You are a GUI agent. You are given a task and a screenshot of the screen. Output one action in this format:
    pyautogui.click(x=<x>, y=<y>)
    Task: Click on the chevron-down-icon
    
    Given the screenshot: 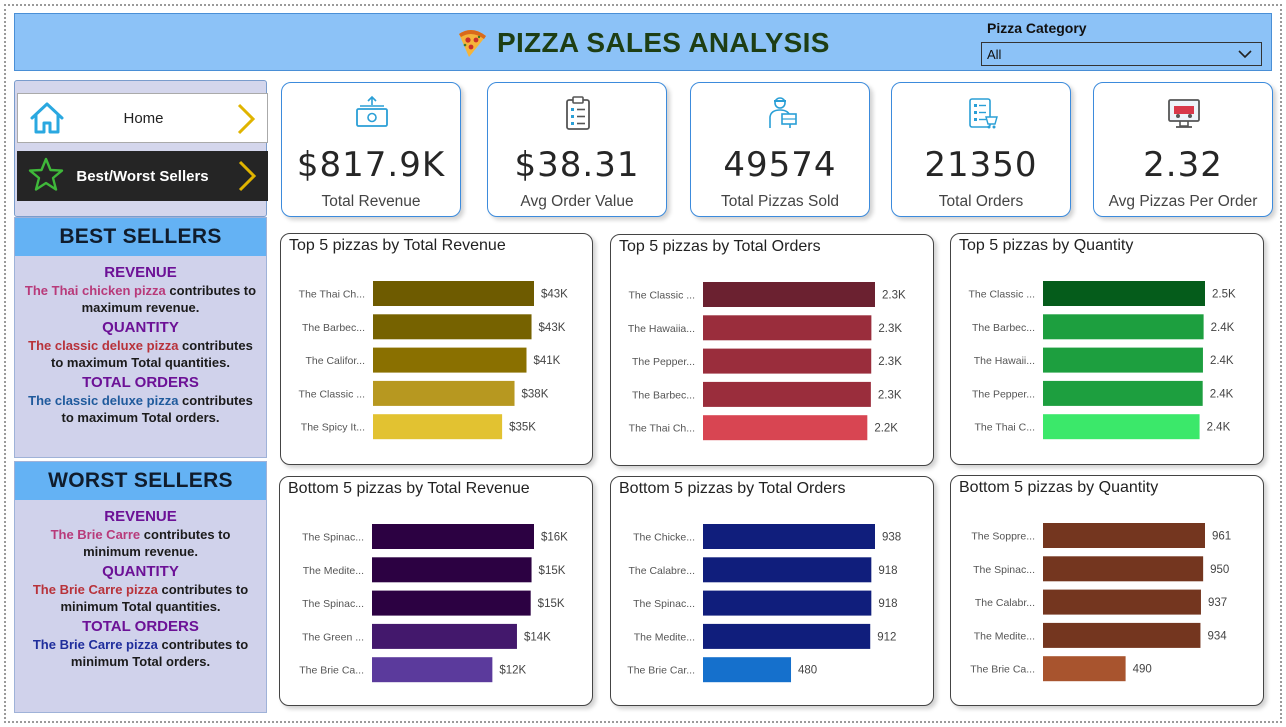 What is the action you would take?
    pyautogui.click(x=1245, y=54)
    